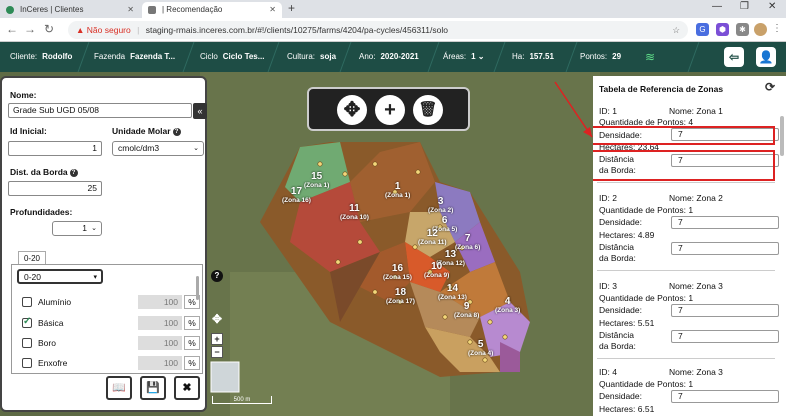 This screenshot has height=416, width=786. Describe the element at coordinates (717, 6) in the screenshot. I see `minimize-icon: —` at that location.